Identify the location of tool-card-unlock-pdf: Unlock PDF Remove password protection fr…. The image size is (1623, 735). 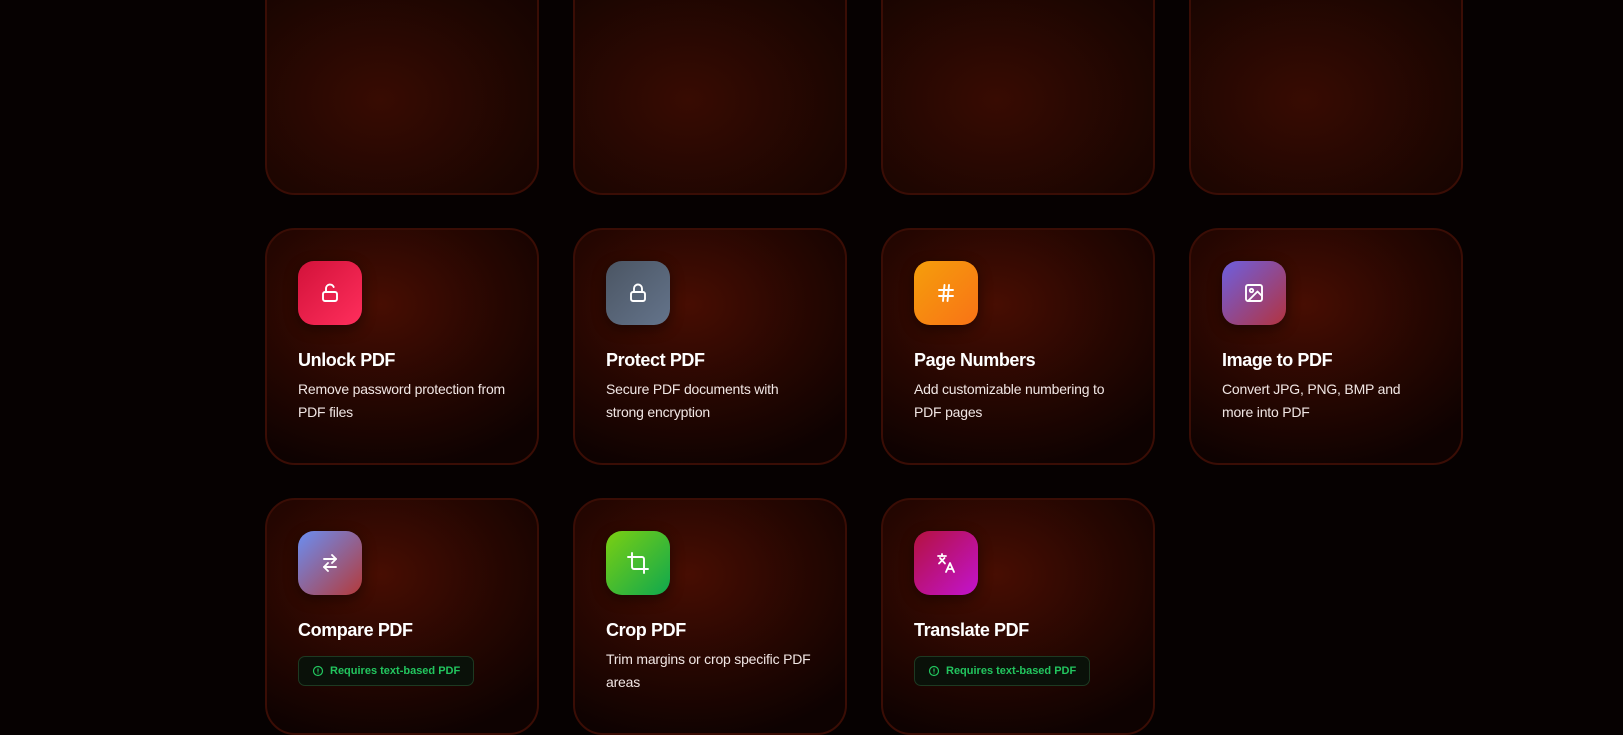
(402, 346).